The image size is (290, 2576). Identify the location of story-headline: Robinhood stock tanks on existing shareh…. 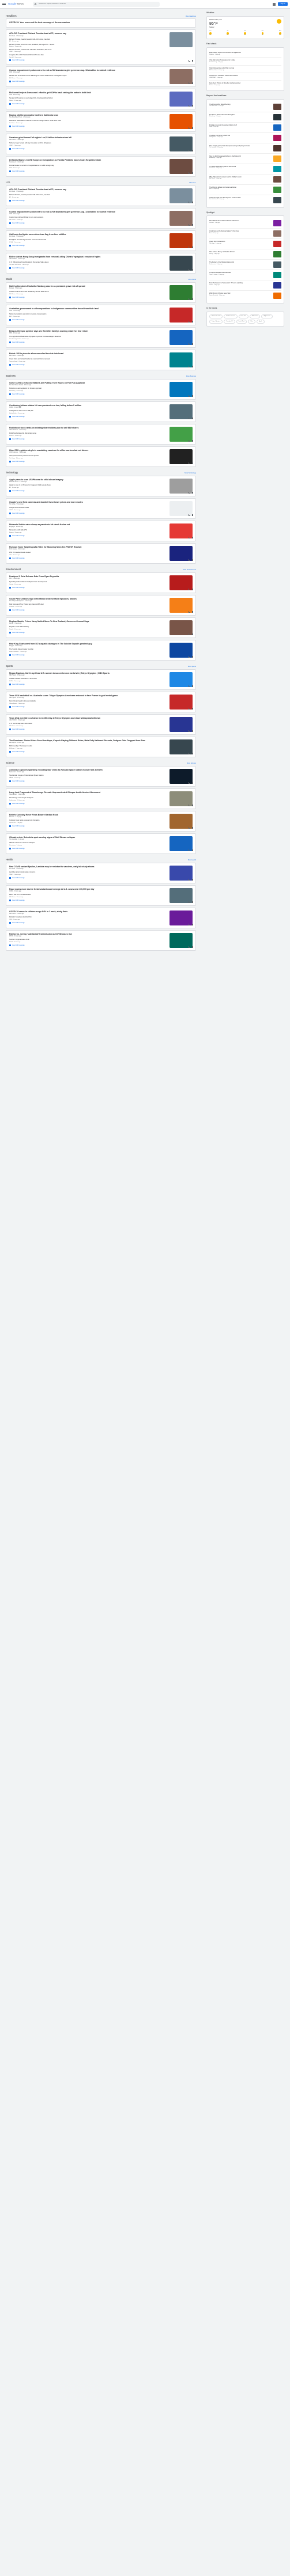
(88, 428).